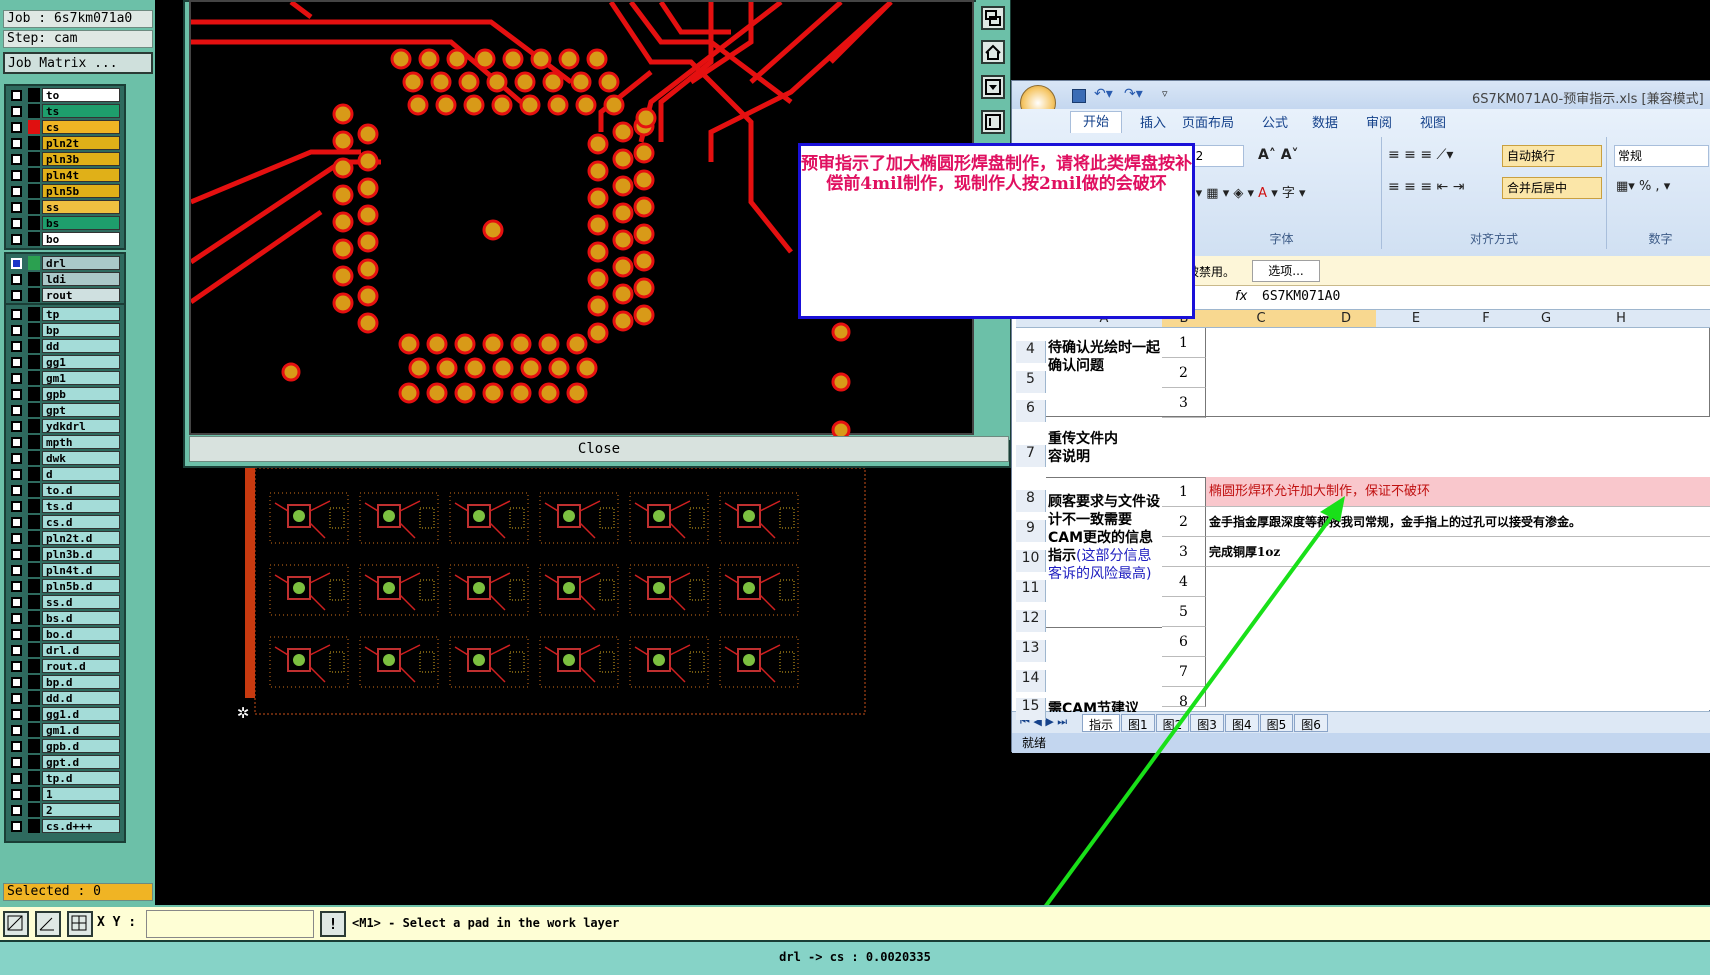  What do you see at coordinates (230, 924) in the screenshot?
I see `xy-input` at bounding box center [230, 924].